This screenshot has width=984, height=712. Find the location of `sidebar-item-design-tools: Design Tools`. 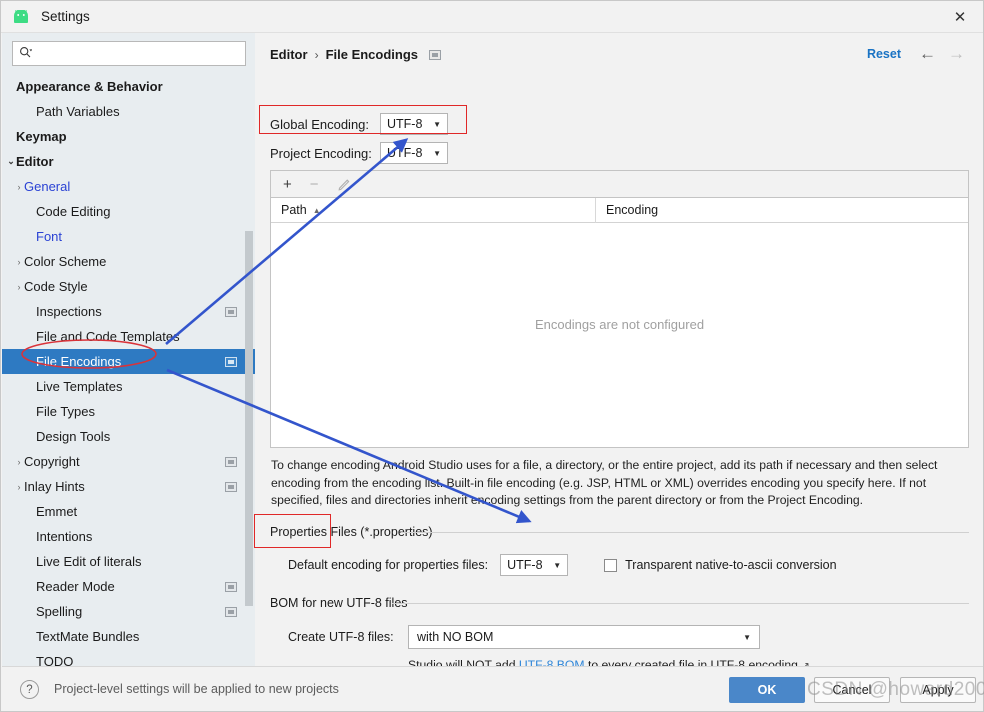

sidebar-item-design-tools: Design Tools is located at coordinates (128, 436).